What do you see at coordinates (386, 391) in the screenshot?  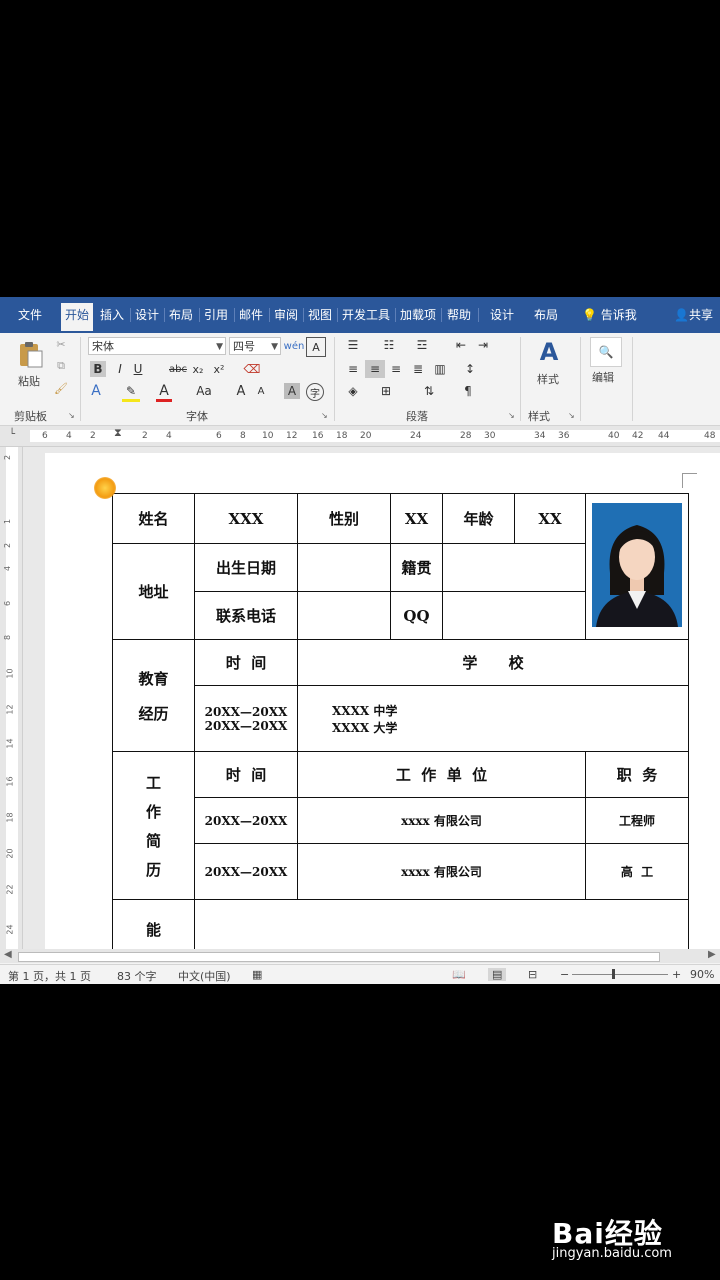 I see `borders-icon: ⊞` at bounding box center [386, 391].